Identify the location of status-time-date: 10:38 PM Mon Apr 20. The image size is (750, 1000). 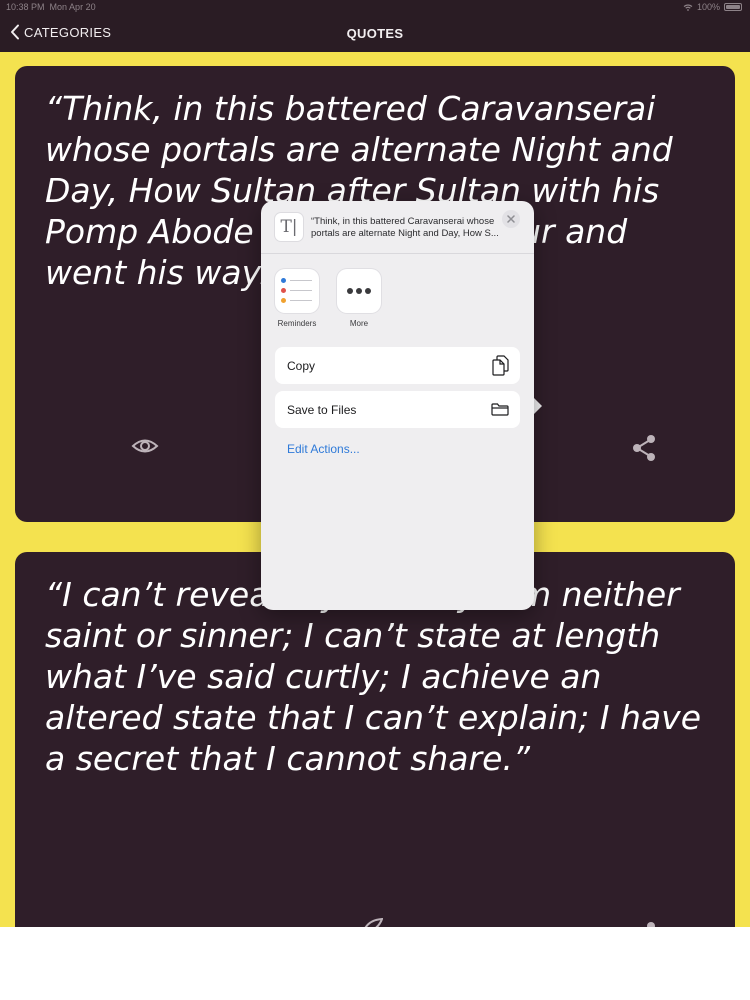
(51, 7).